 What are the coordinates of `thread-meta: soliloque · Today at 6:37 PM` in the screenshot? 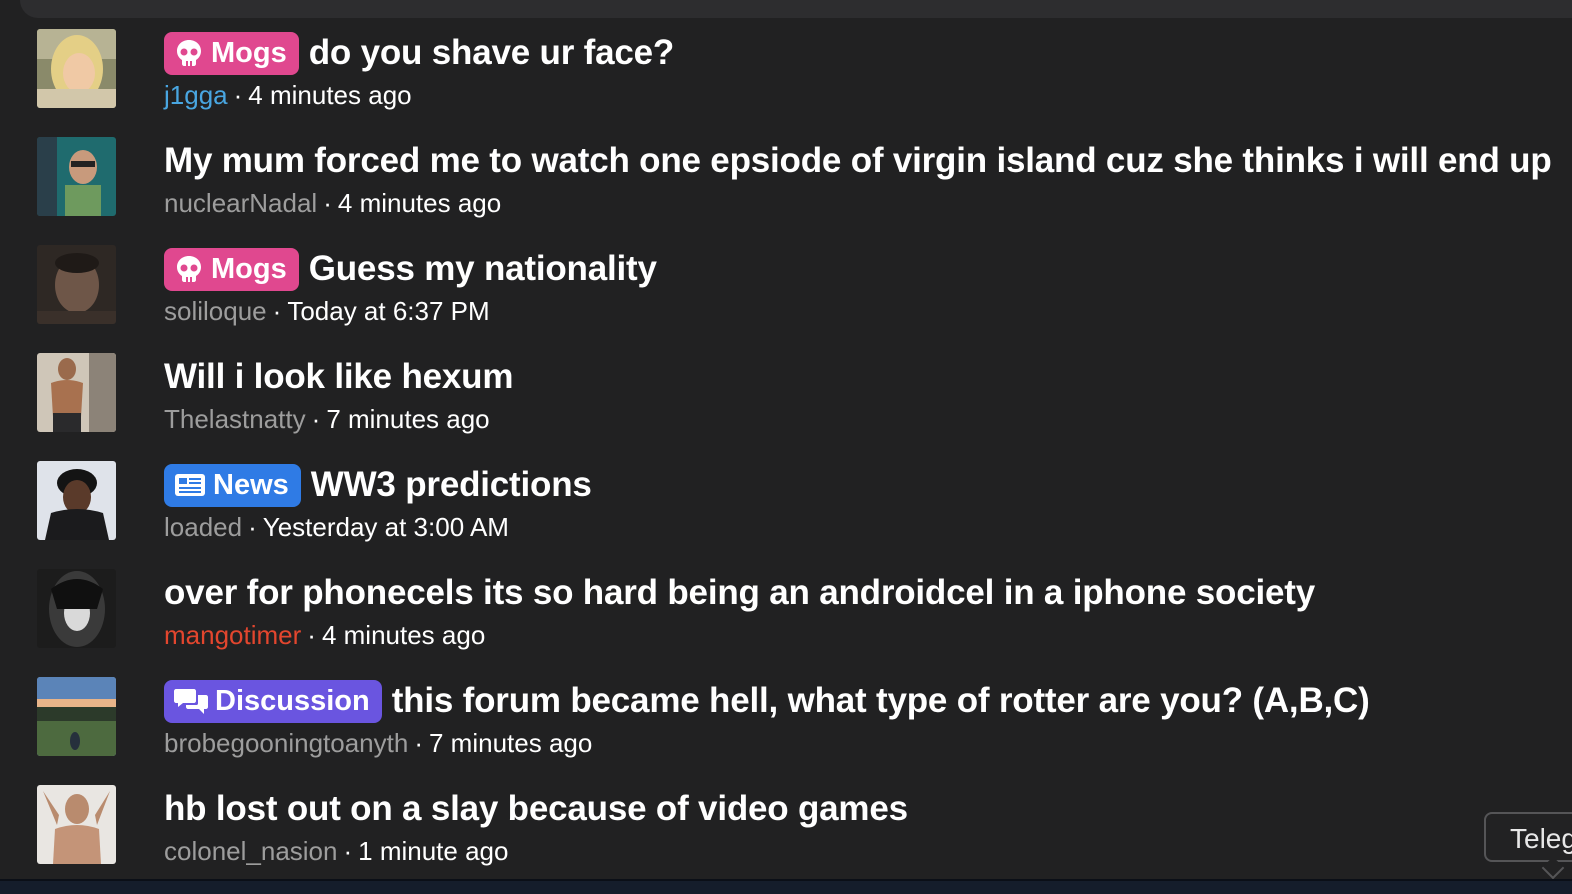 It's located at (327, 311).